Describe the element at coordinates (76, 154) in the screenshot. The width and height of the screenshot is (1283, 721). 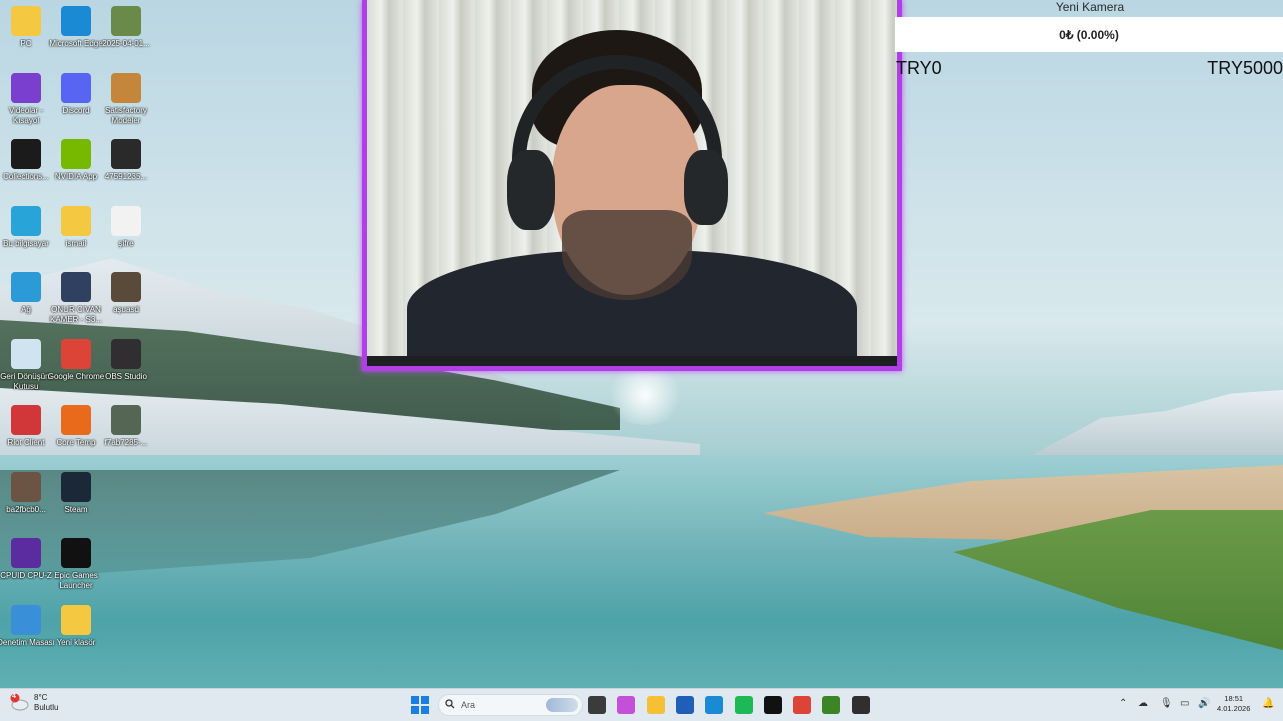
I see `nvidia-icon` at that location.